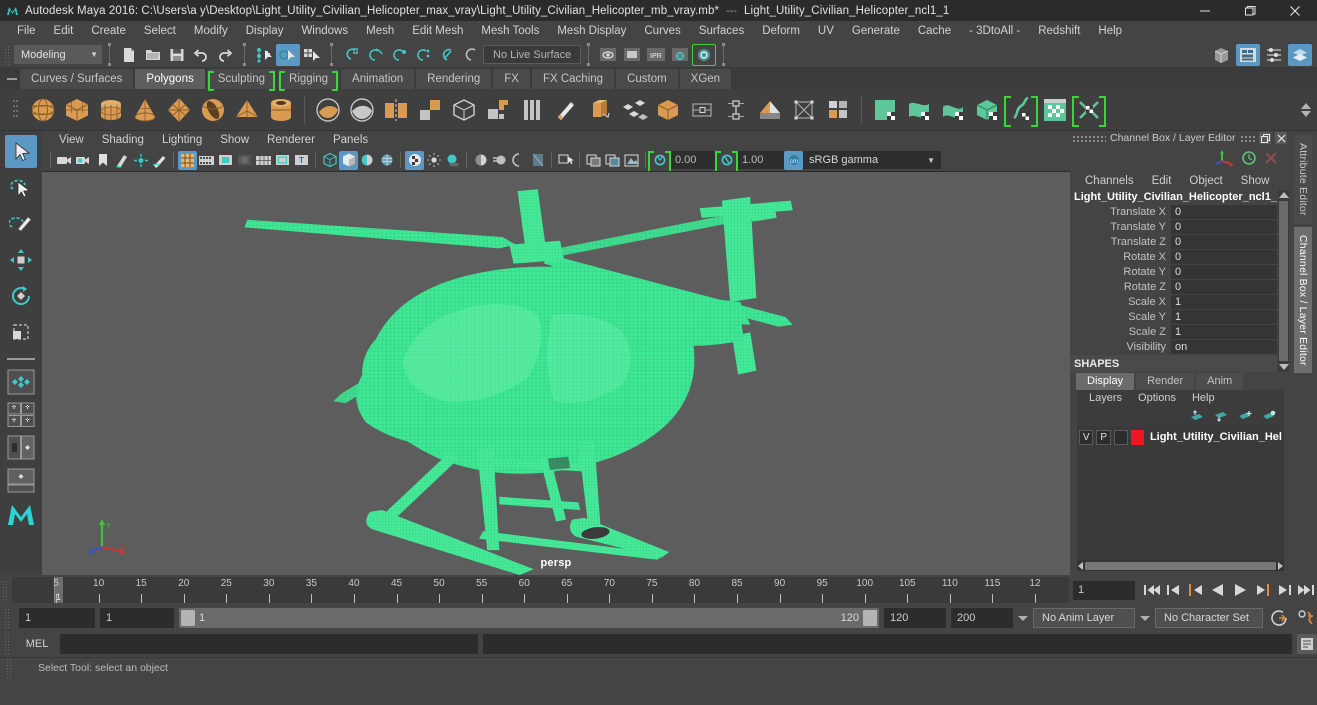 The height and width of the screenshot is (705, 1317). Describe the element at coordinates (1269, 416) in the screenshot. I see `new-layer-from-selected-icon` at that location.